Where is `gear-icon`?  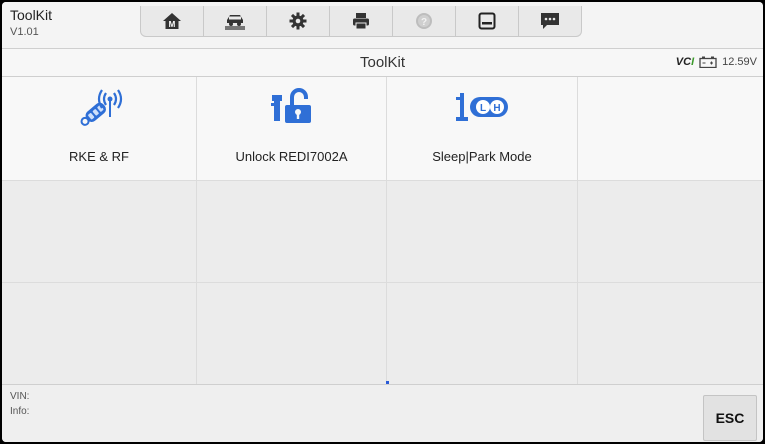
gear-icon is located at coordinates (298, 21).